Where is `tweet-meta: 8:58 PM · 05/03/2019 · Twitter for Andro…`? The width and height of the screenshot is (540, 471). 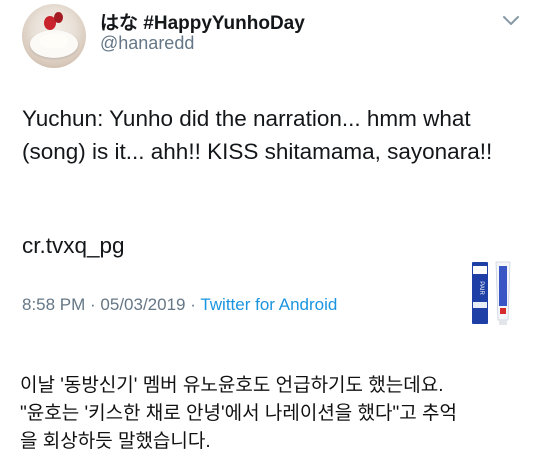 tweet-meta: 8:58 PM · 05/03/2019 · Twitter for Andro… is located at coordinates (179, 305).